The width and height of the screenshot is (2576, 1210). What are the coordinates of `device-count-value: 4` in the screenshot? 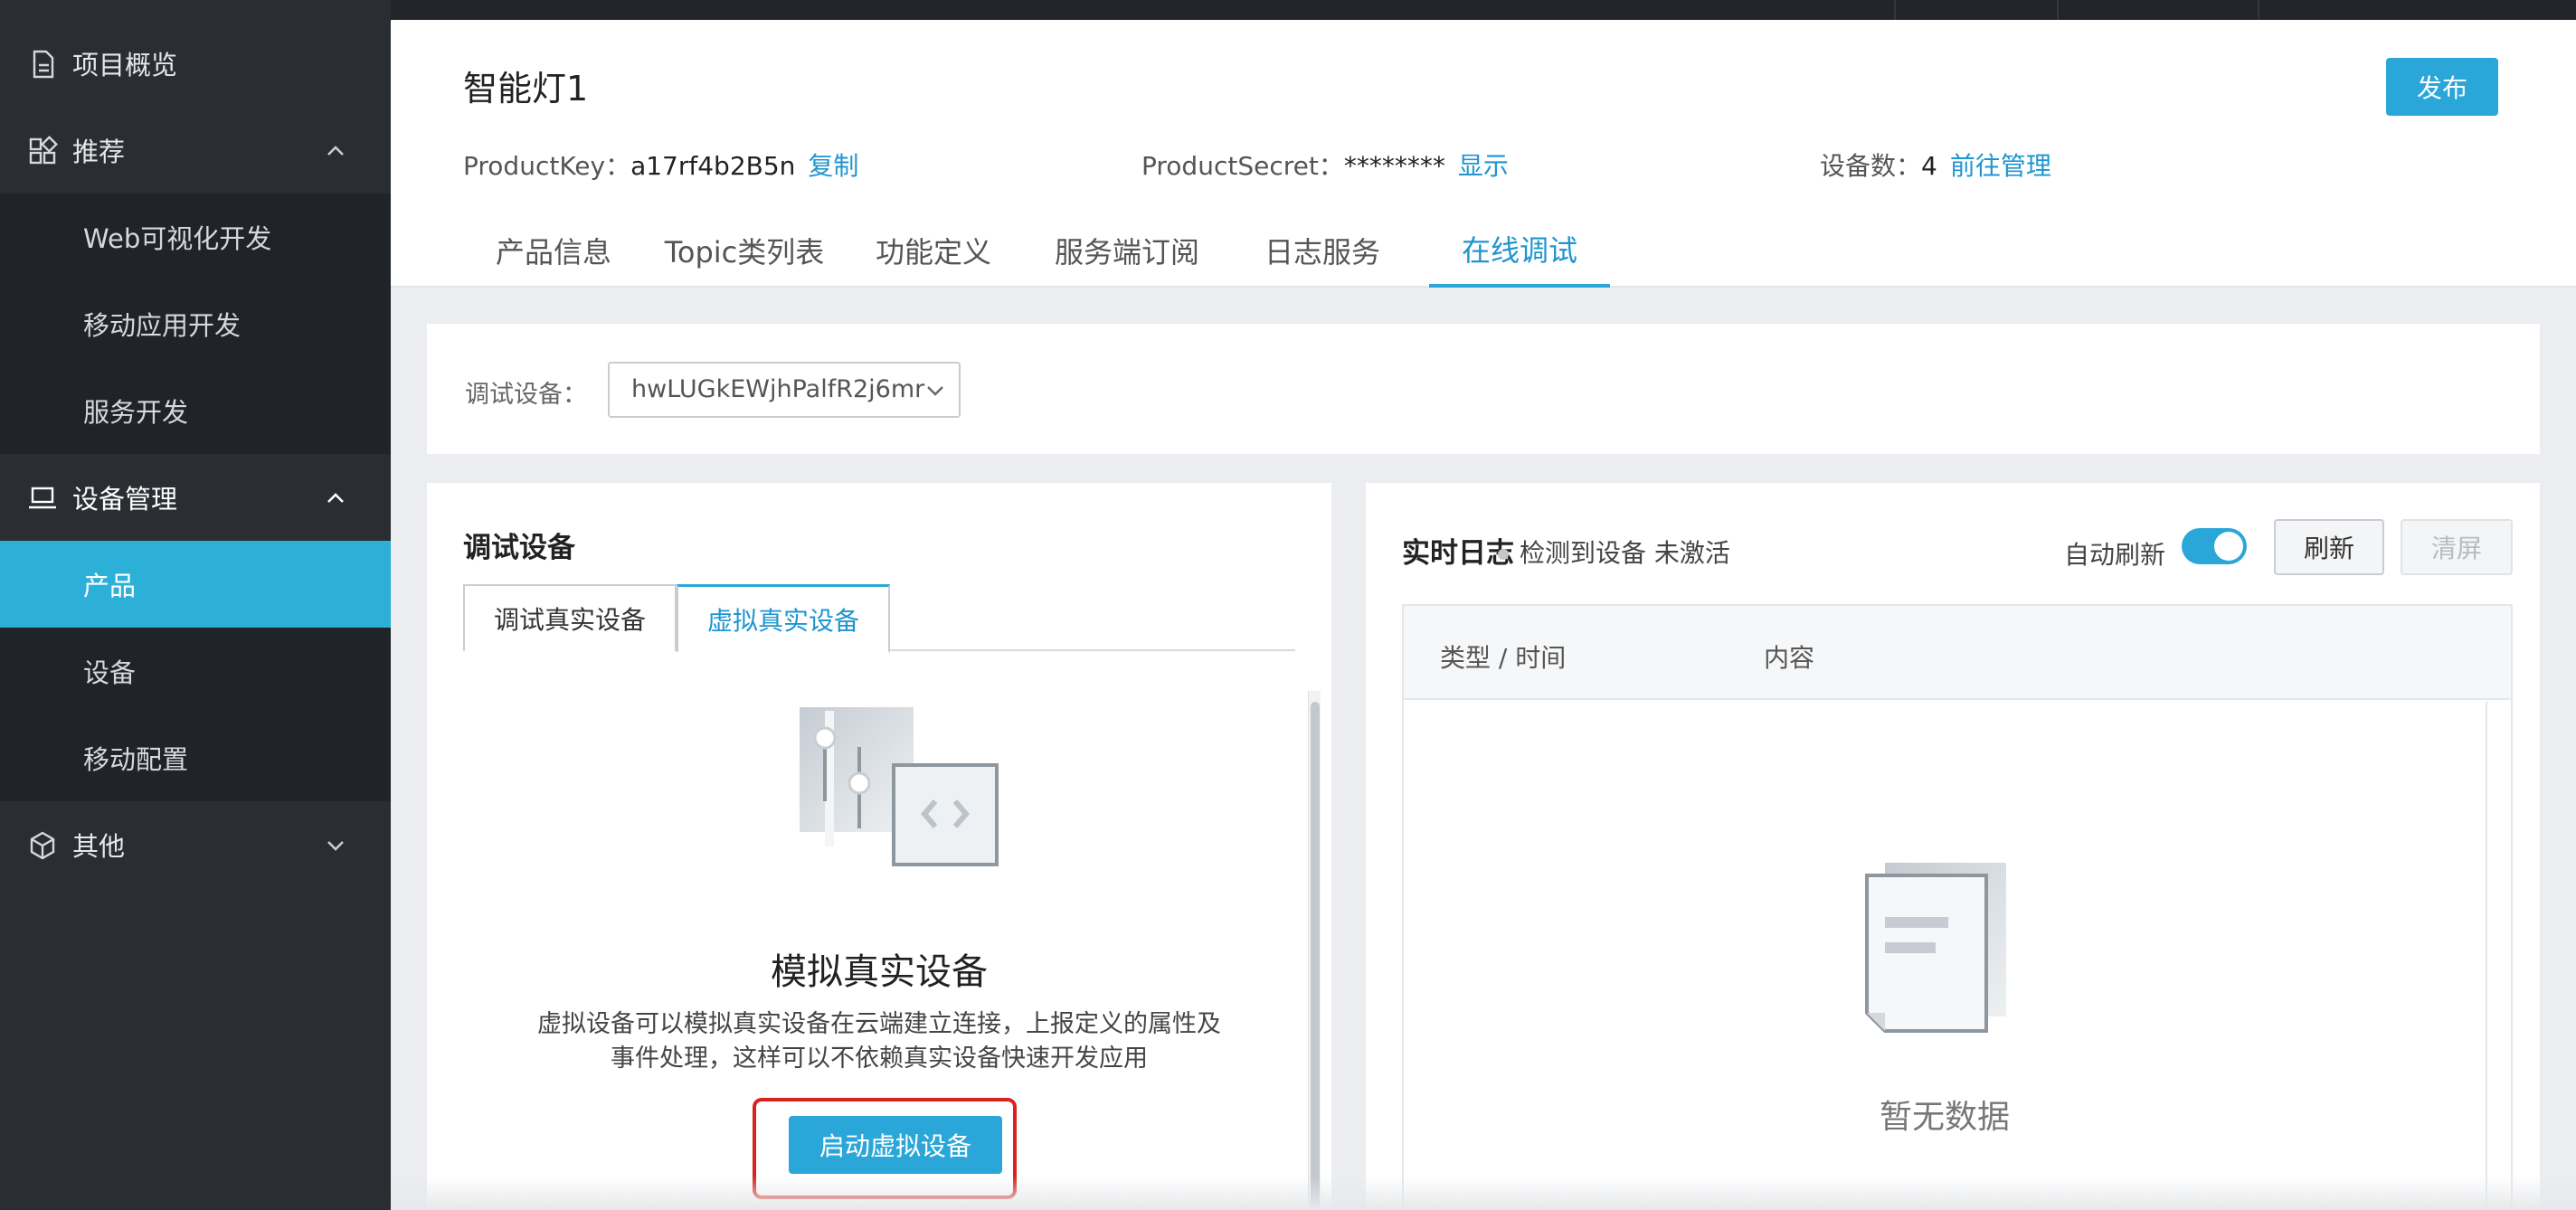 It's located at (1929, 166).